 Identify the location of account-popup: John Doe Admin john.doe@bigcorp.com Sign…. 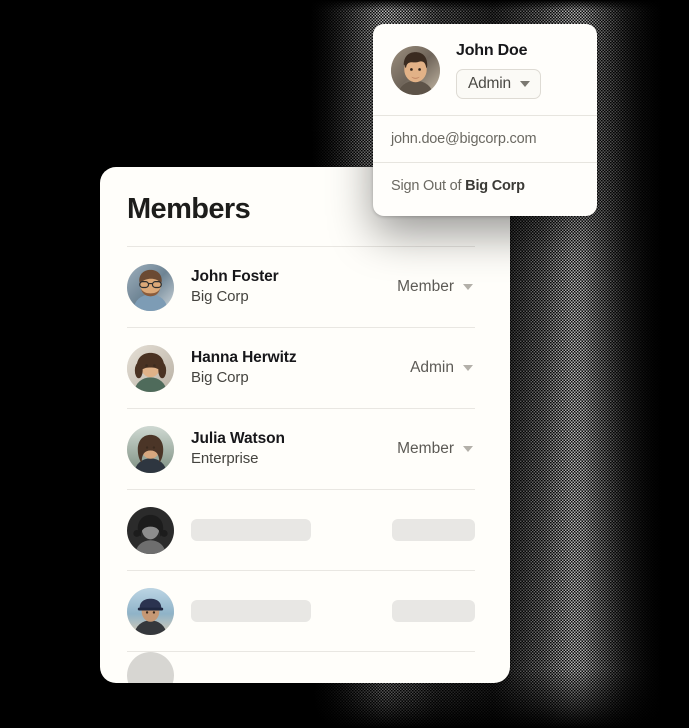
(485, 120).